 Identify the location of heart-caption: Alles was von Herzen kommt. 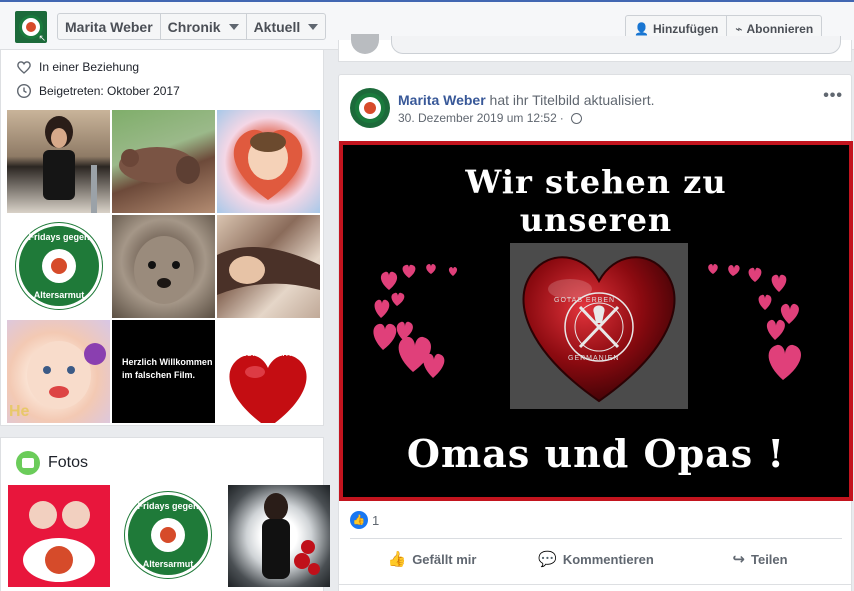
(259, 345).